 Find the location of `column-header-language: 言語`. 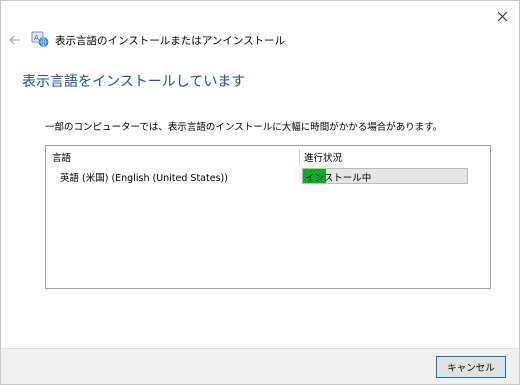

column-header-language: 言語 is located at coordinates (62, 158).